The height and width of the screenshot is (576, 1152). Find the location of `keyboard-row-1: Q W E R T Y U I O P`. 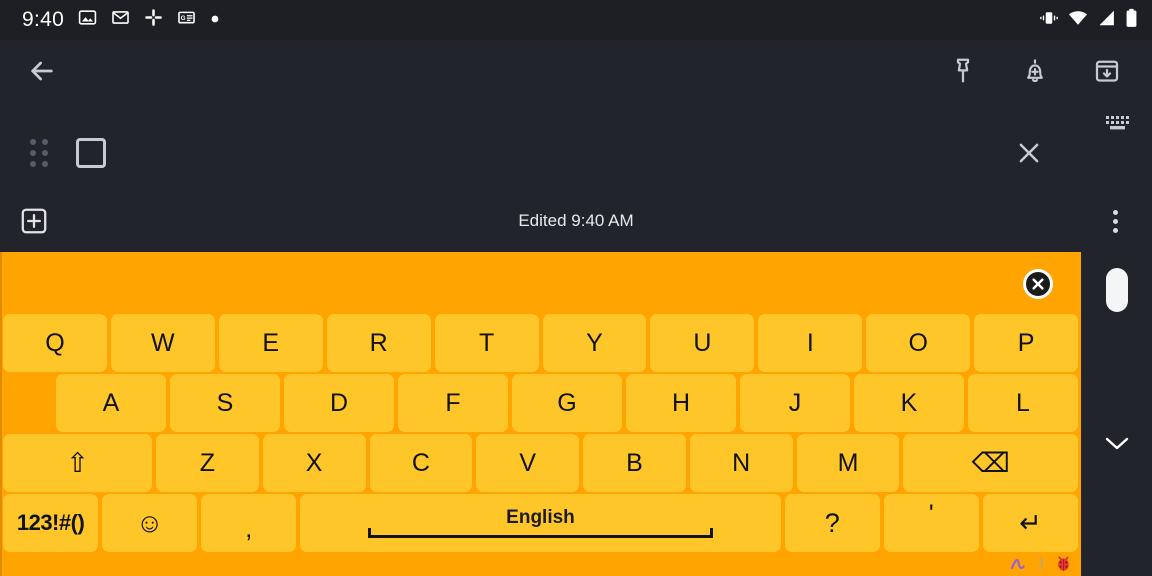

keyboard-row-1: Q W E R T Y U I O P is located at coordinates (540, 343).